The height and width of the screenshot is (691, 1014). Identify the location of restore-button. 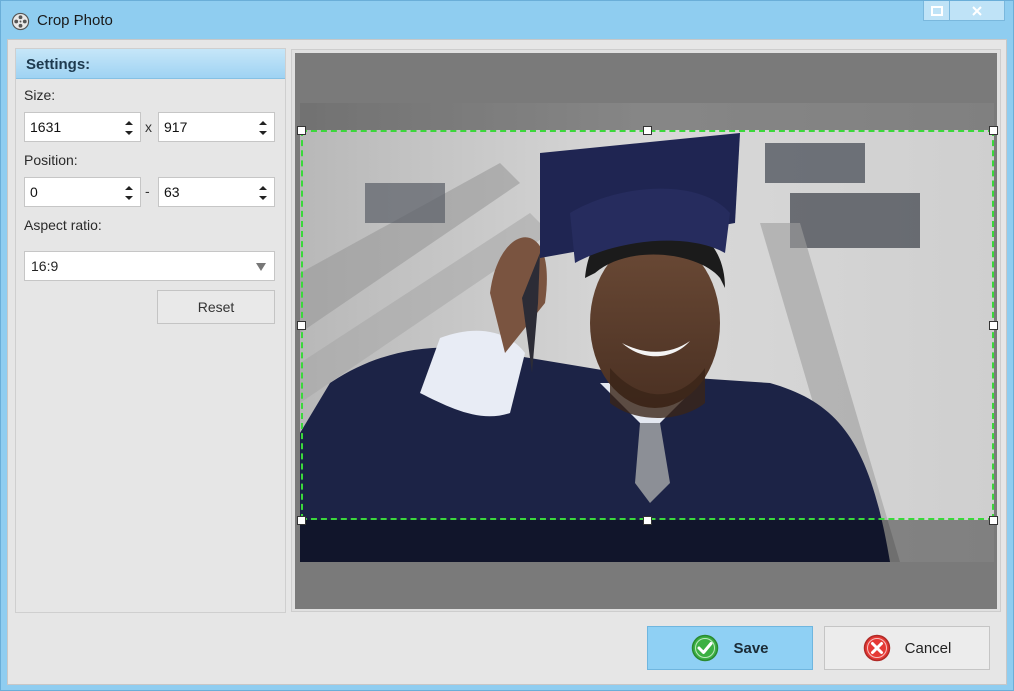
(936, 11).